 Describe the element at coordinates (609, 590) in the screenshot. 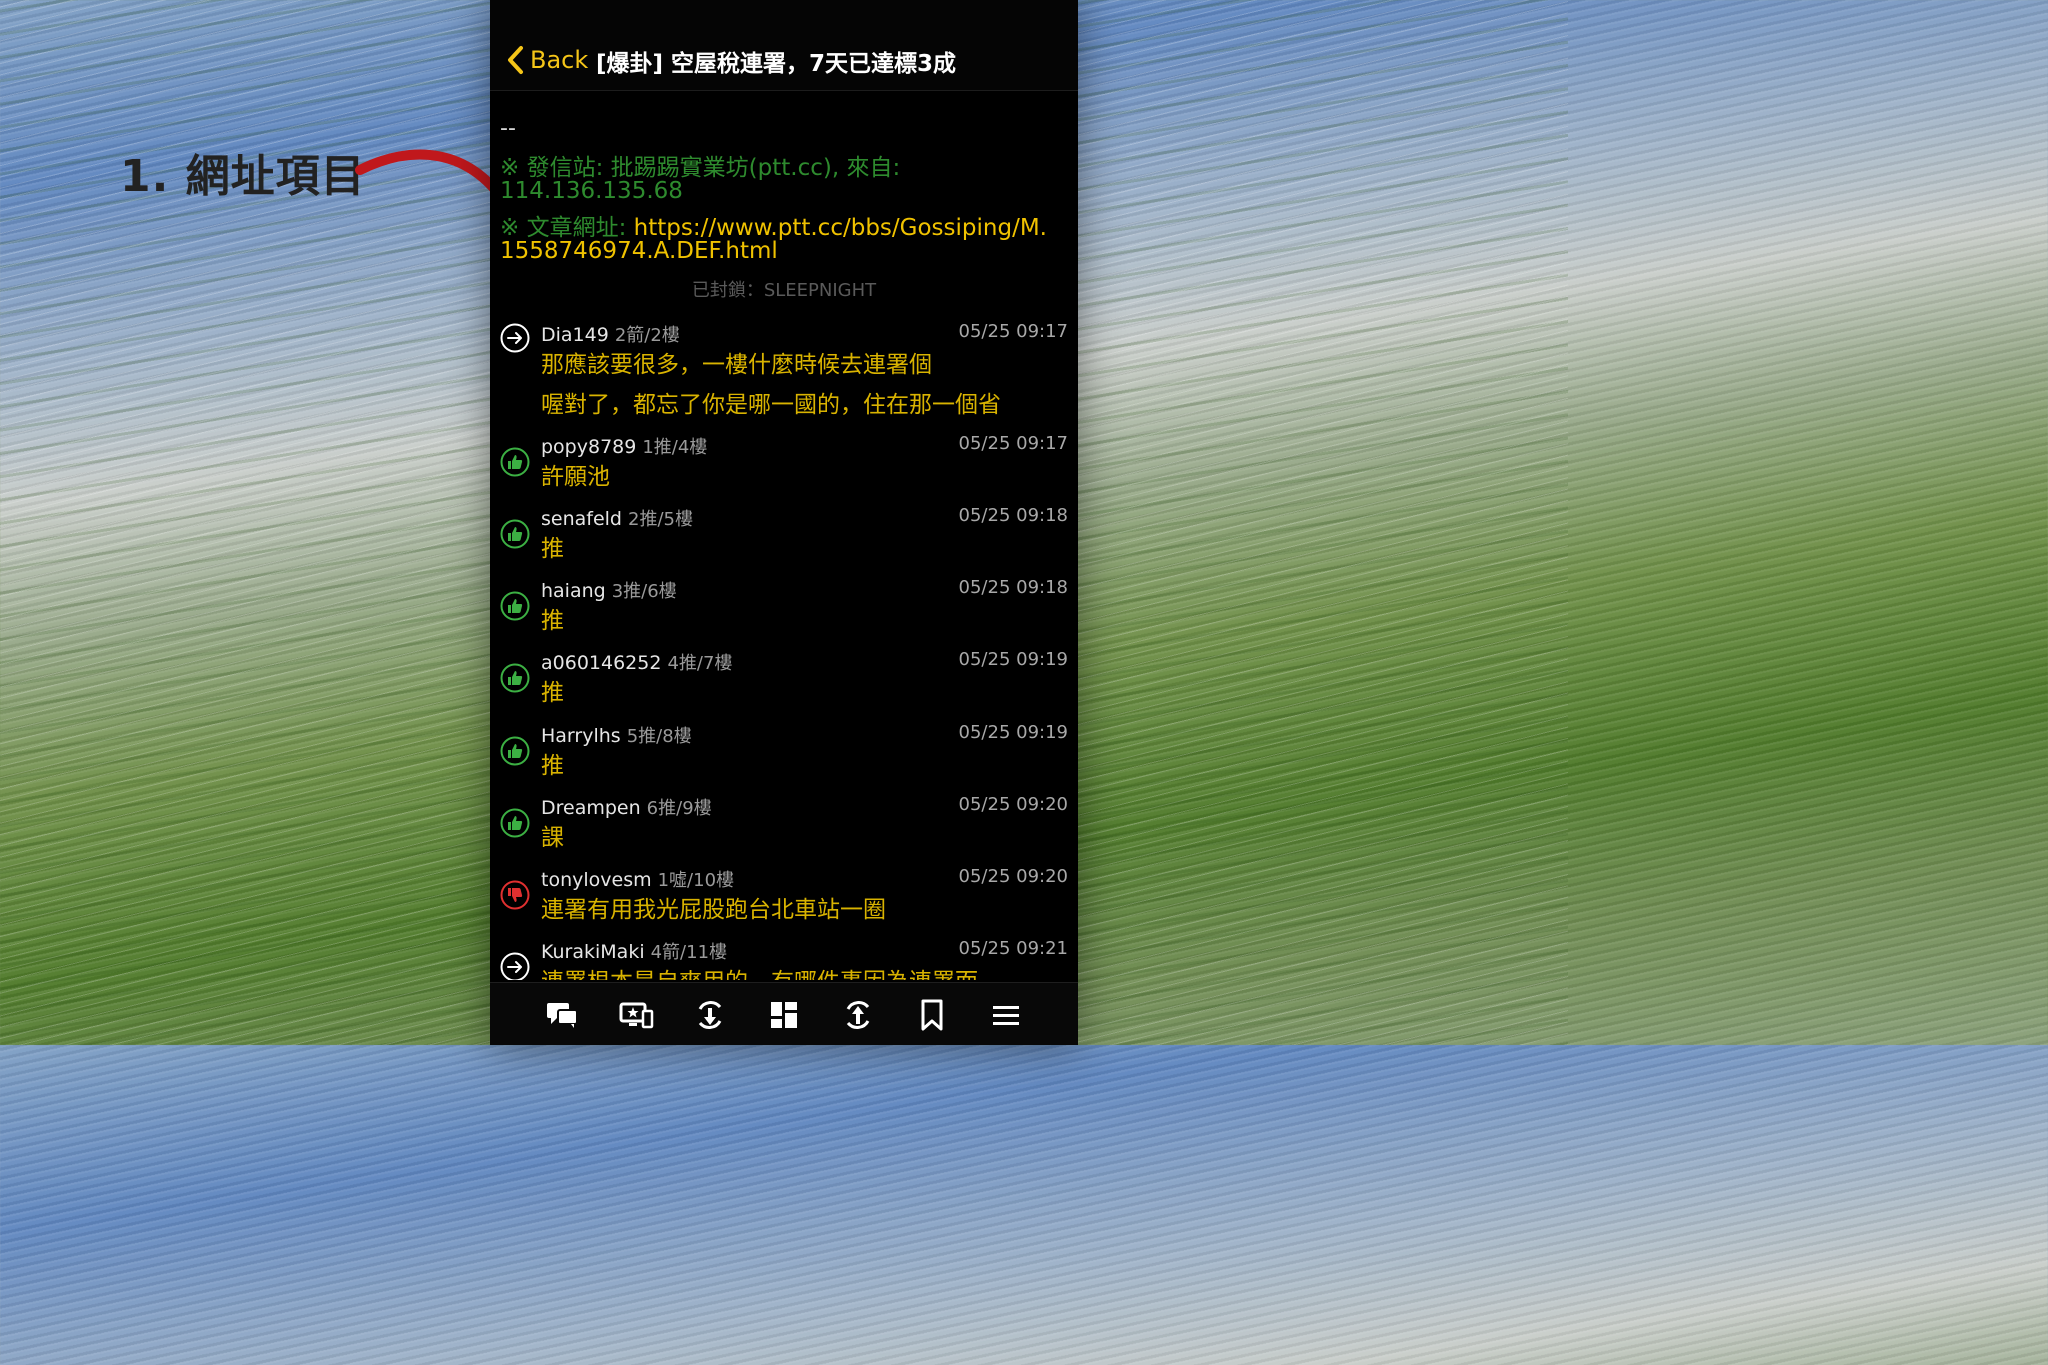

I see `comment-header: haiang 3推/6樓` at that location.